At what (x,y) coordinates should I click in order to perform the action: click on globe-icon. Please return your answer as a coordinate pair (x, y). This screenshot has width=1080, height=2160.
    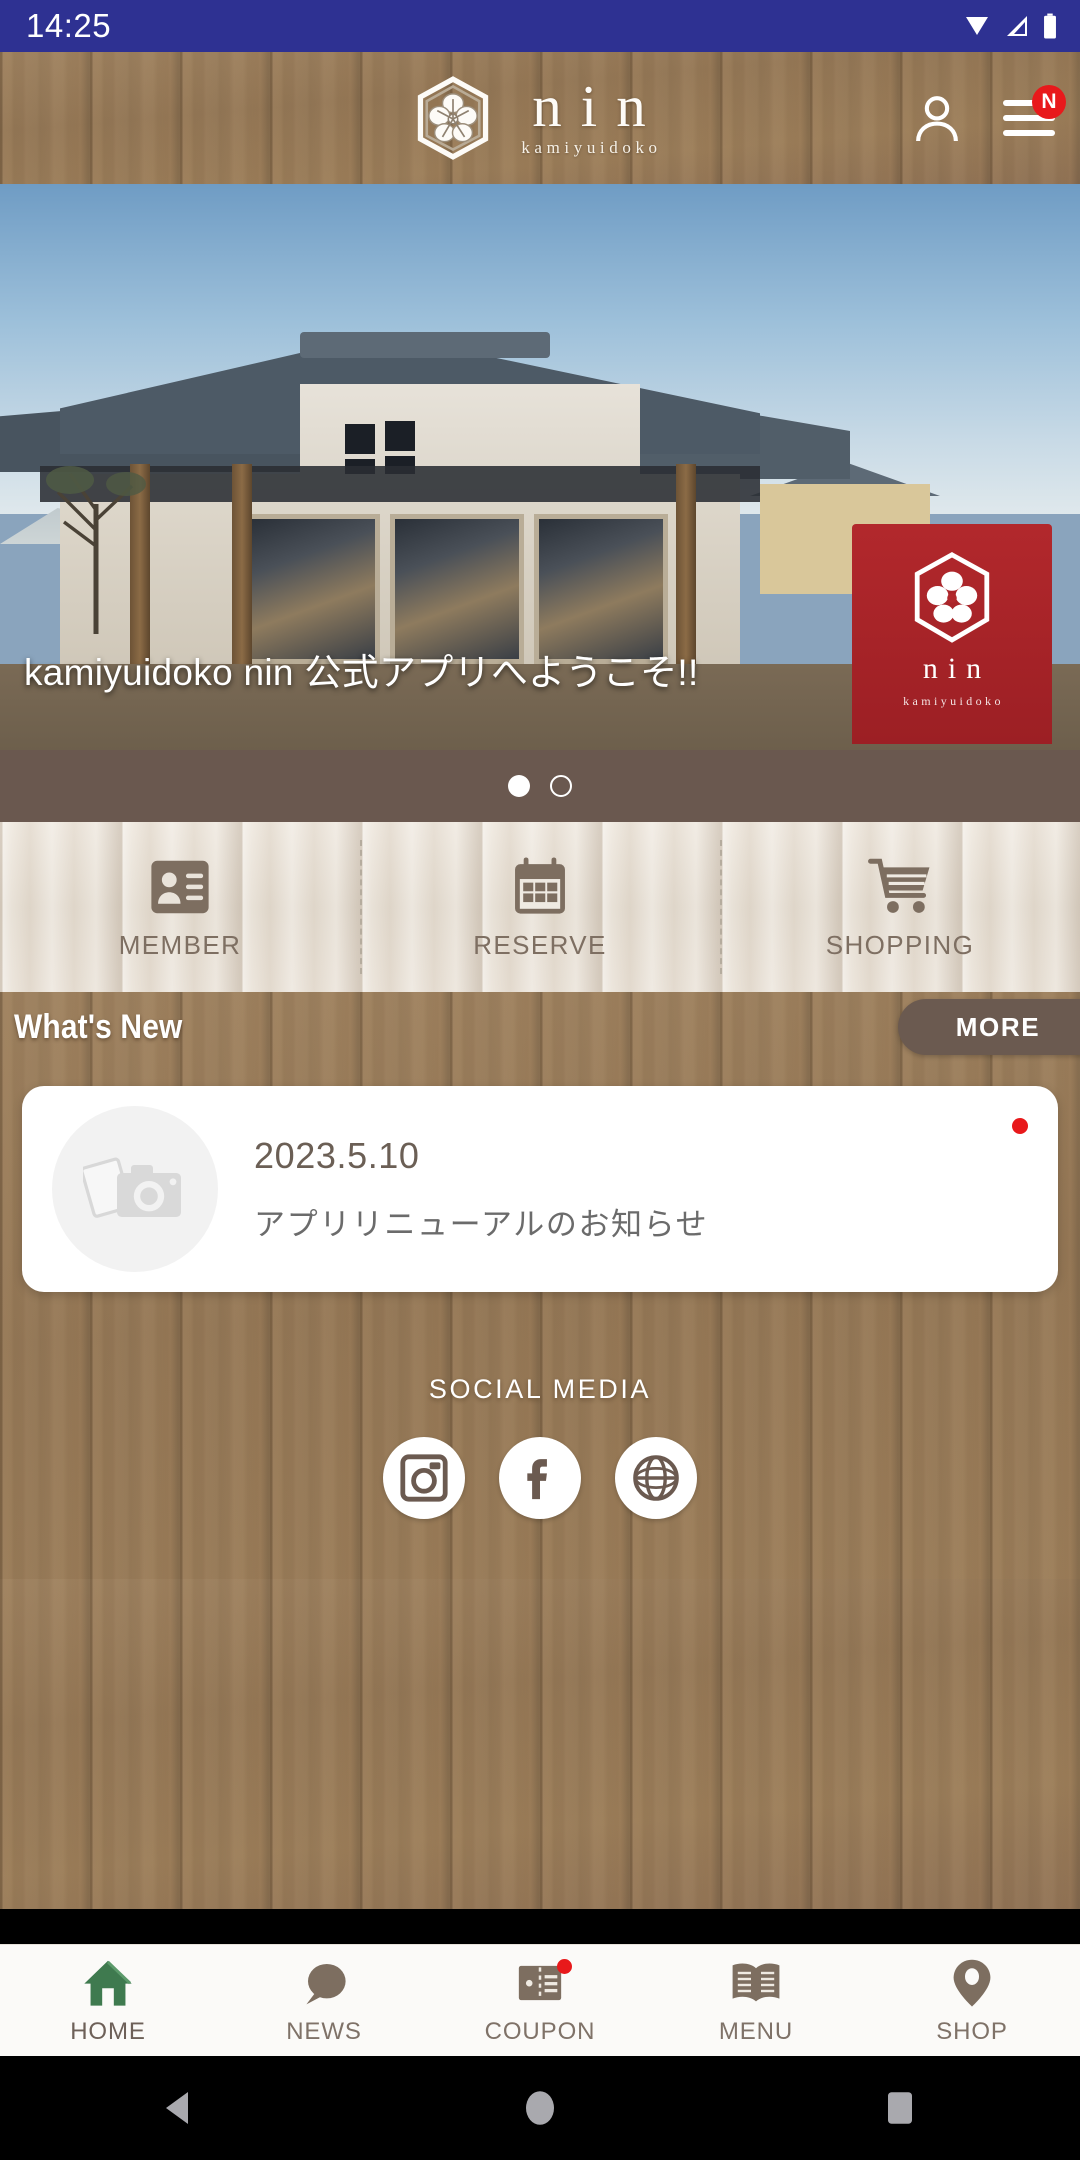
    Looking at the image, I should click on (656, 1478).